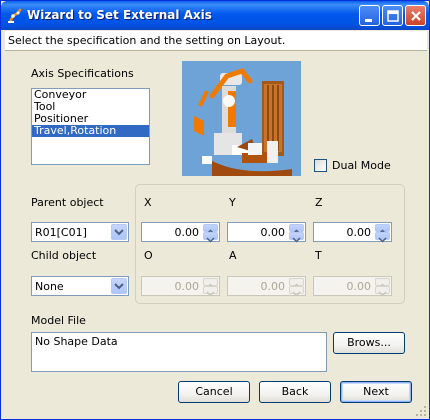 Image resolution: width=430 pixels, height=420 pixels. I want to click on parent-object-select: R01[C01], so click(80, 232).